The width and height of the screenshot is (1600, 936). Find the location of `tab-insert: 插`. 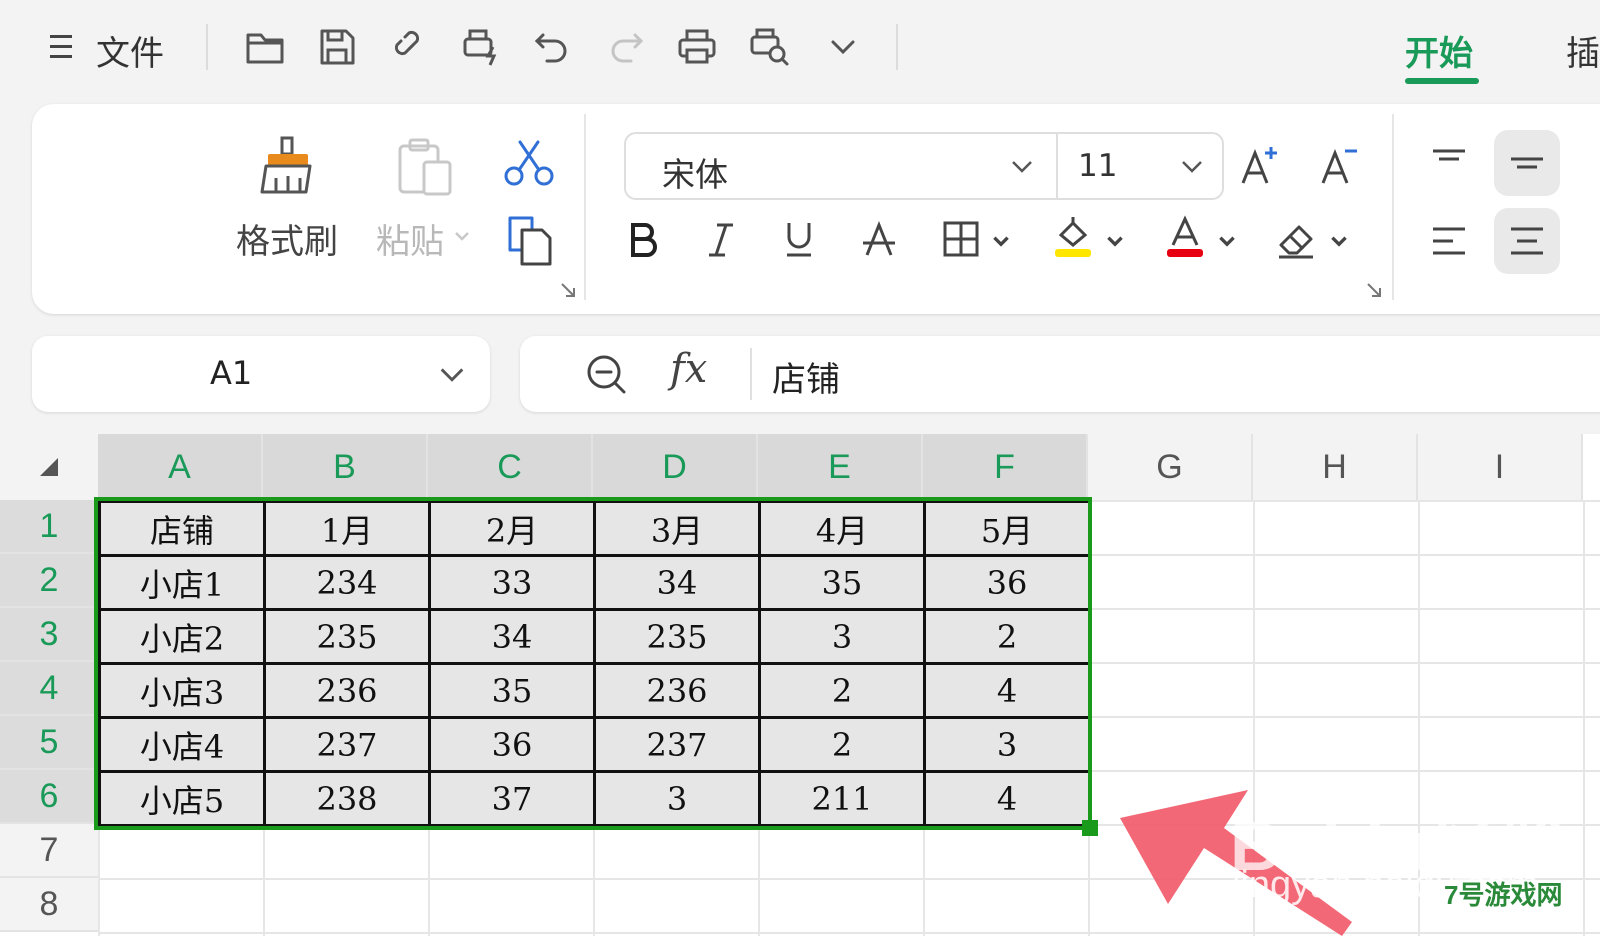

tab-insert: 插 is located at coordinates (1583, 50).